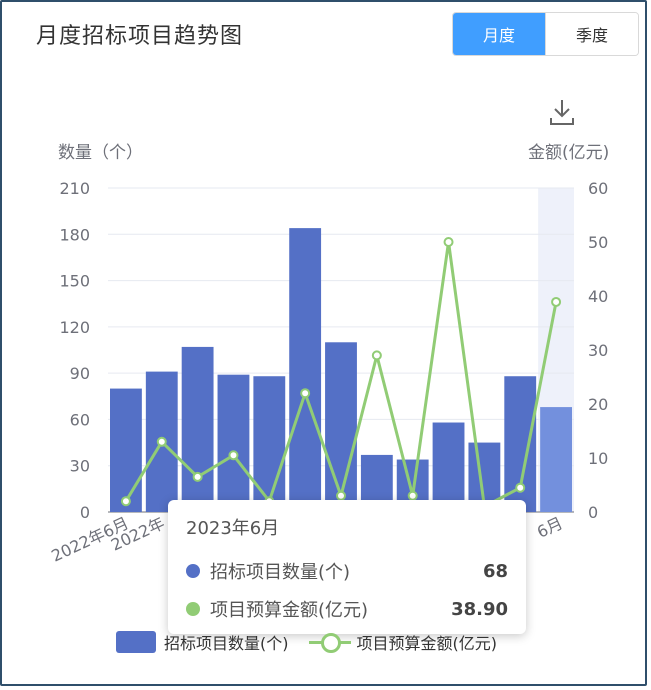  I want to click on y-axis-title-left: 数量（个）, so click(100, 153).